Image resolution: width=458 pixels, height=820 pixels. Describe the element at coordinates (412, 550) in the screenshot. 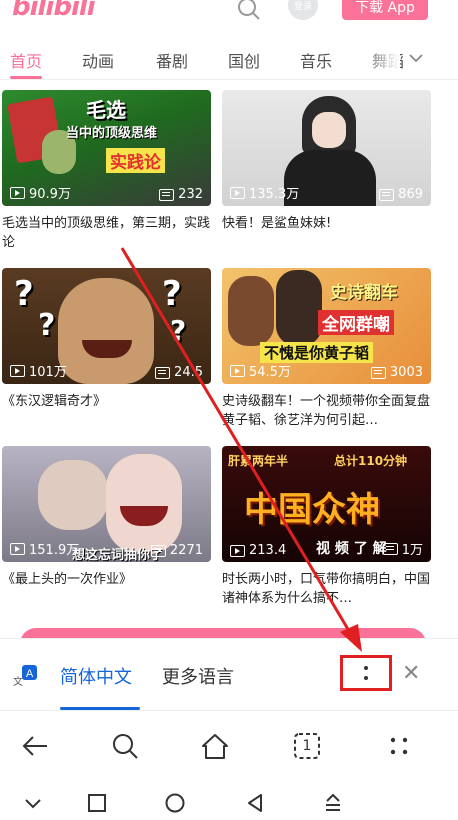

I see `danmaku-count-label: 1万` at that location.